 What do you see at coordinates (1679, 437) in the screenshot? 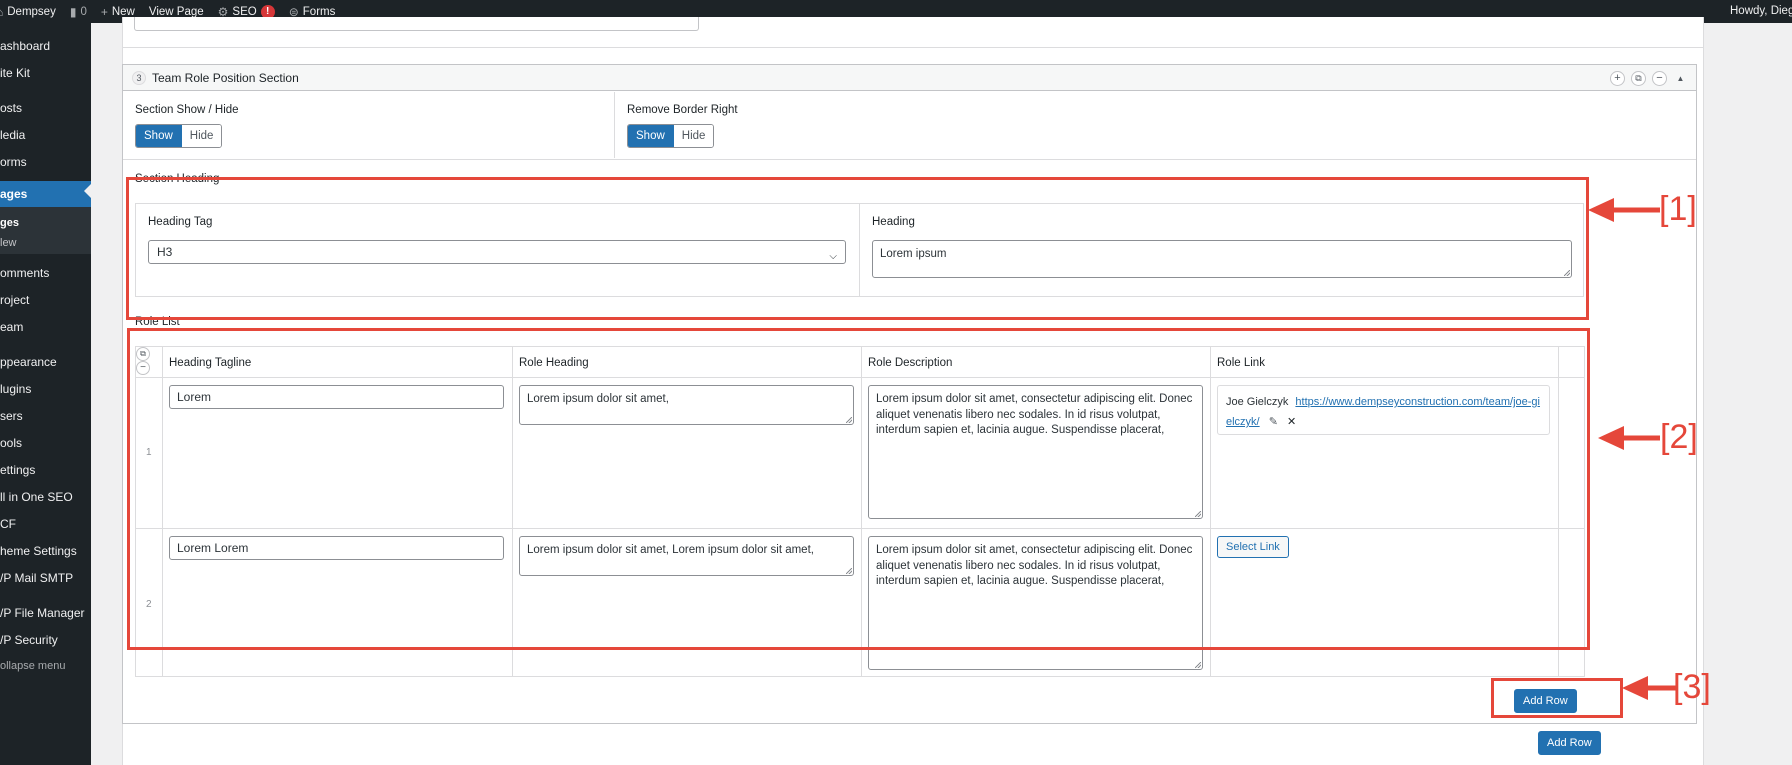
I see `annotation-label-2: [2]` at bounding box center [1679, 437].